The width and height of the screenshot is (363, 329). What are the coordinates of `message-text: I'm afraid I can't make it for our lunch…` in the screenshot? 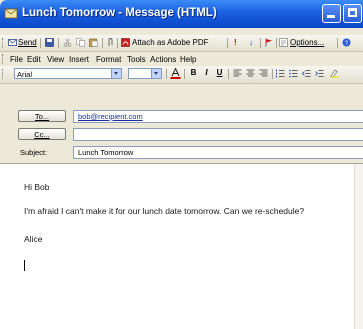 It's located at (164, 211).